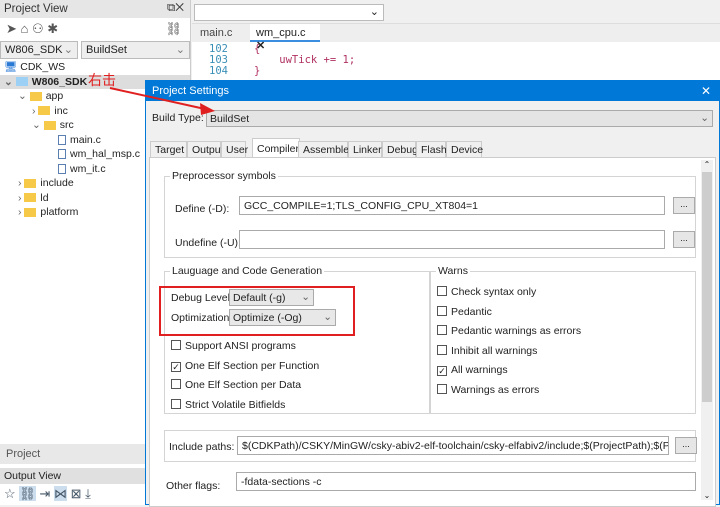 The width and height of the screenshot is (720, 507). What do you see at coordinates (59, 81) in the screenshot?
I see `tree-label: W806_SDK` at bounding box center [59, 81].